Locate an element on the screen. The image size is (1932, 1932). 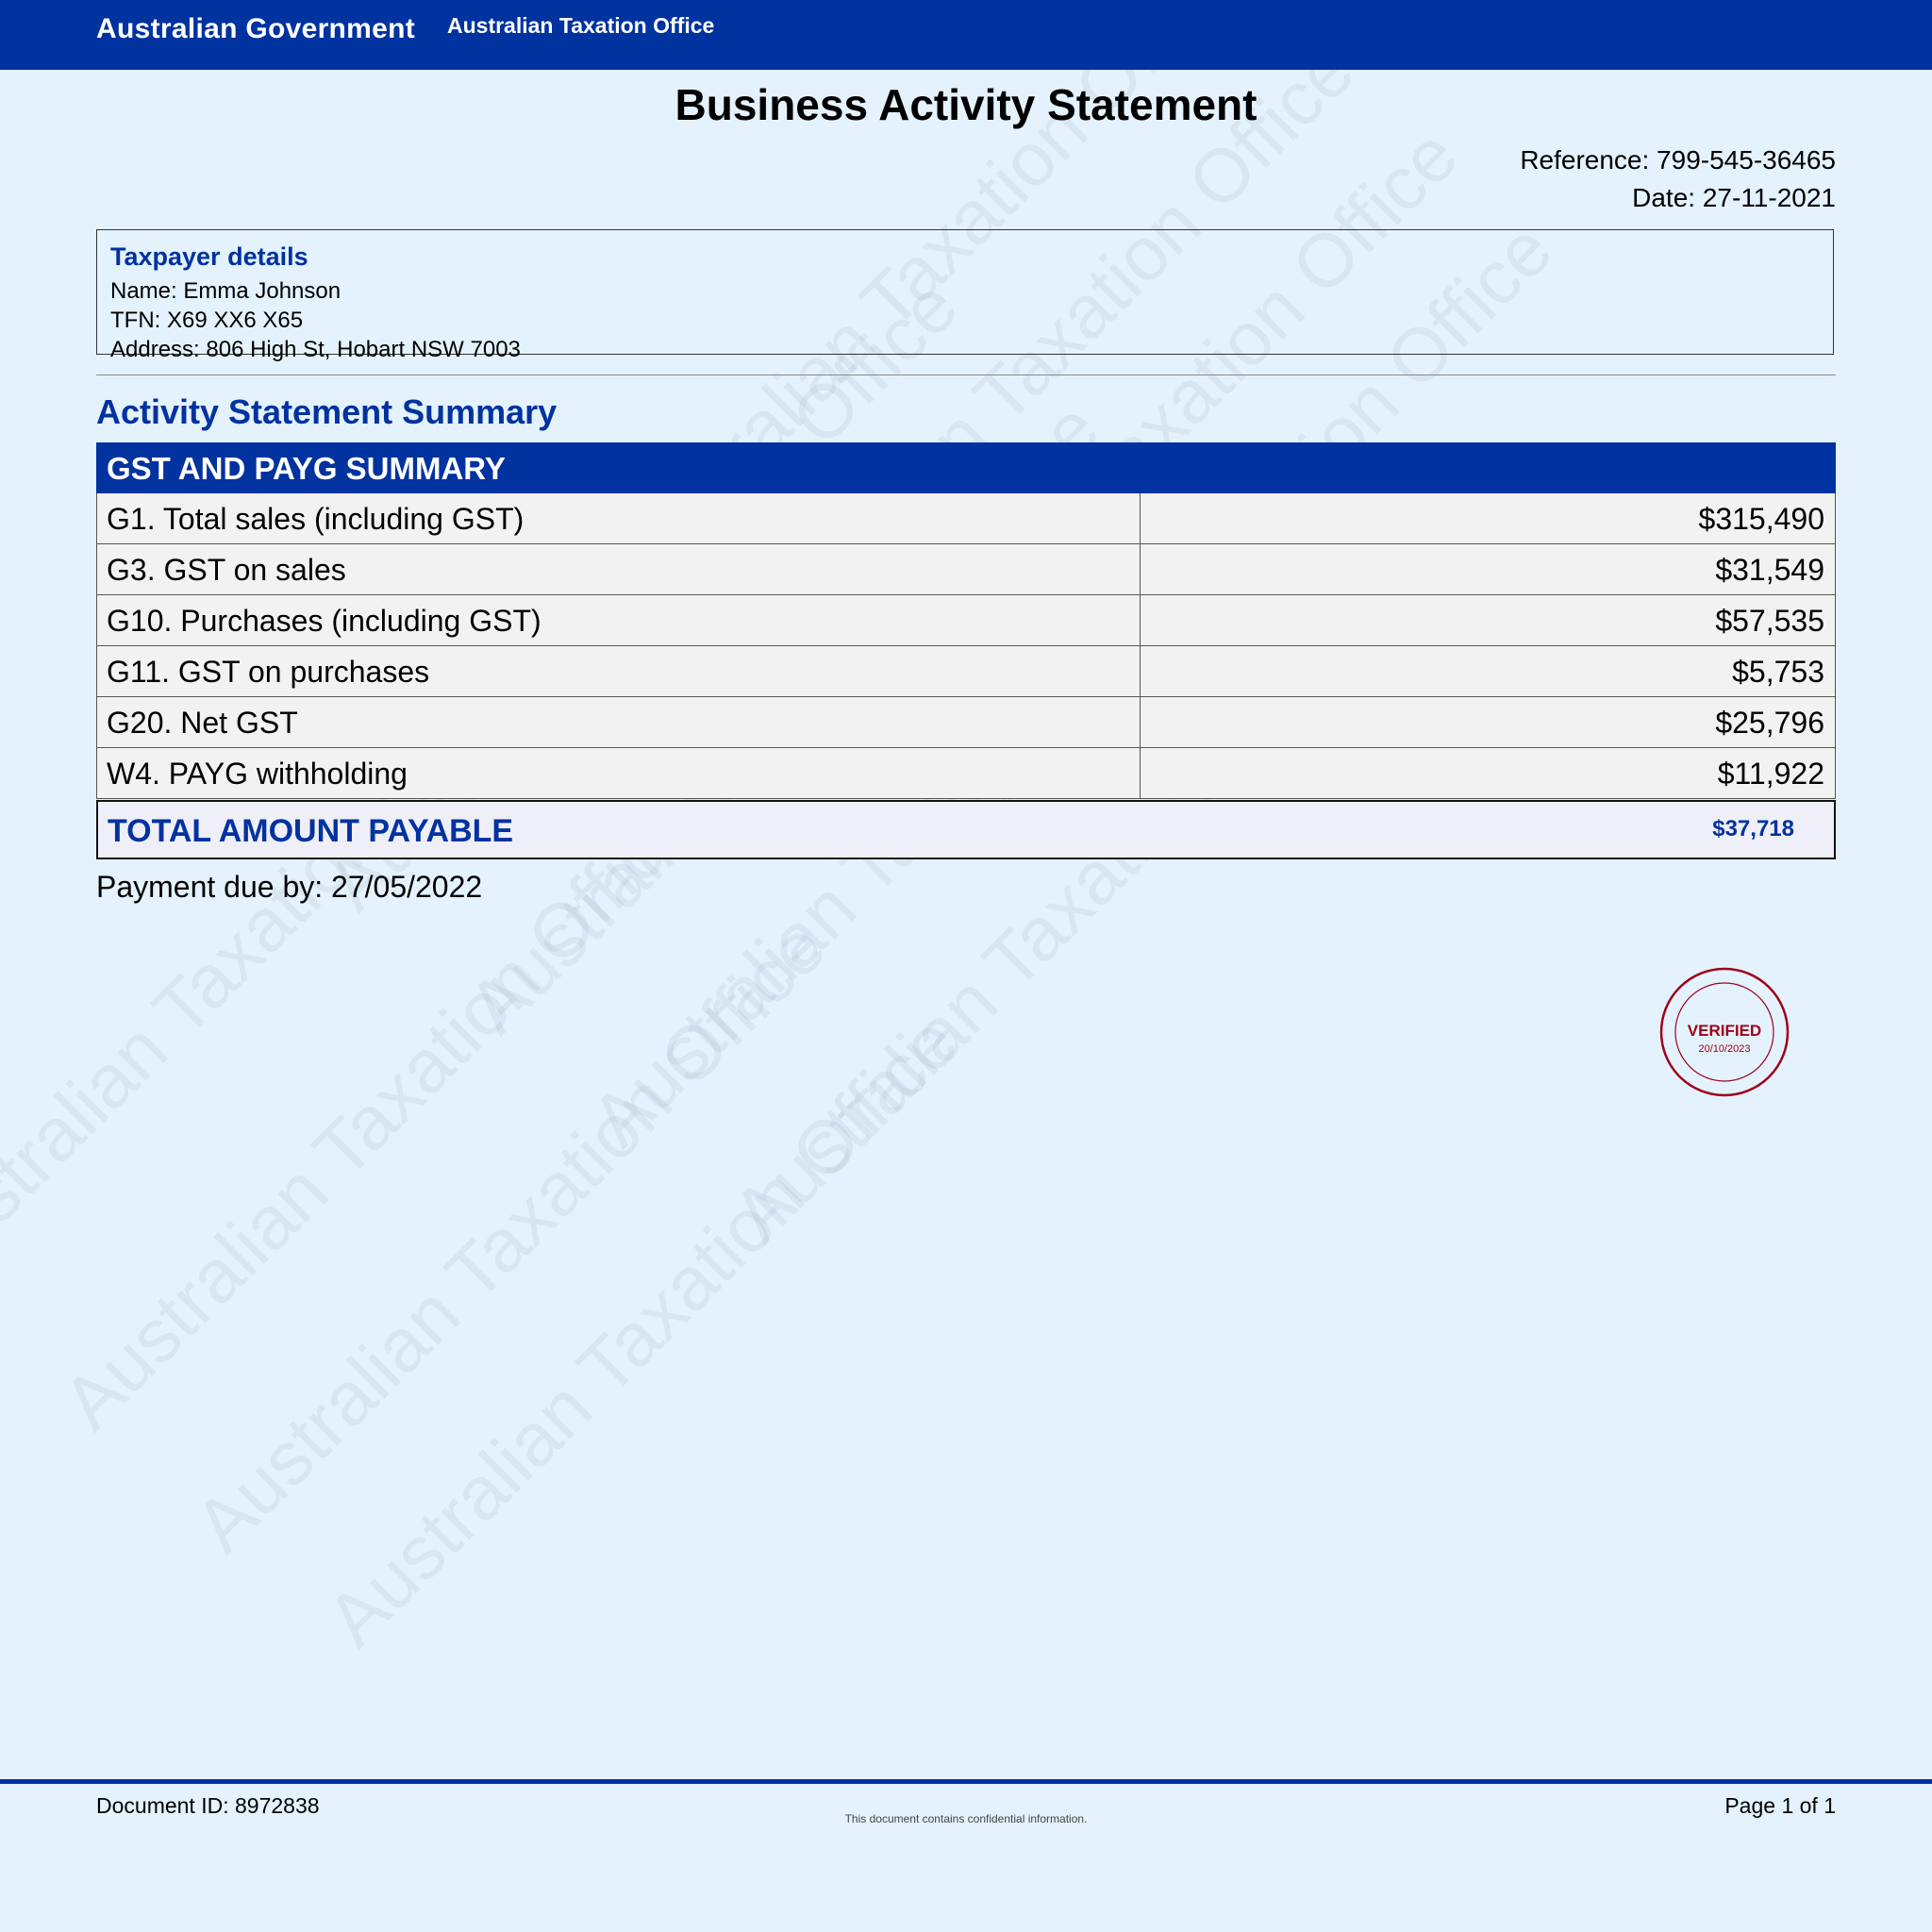
row-label: G11. GST on purchases is located at coordinates (619, 671).